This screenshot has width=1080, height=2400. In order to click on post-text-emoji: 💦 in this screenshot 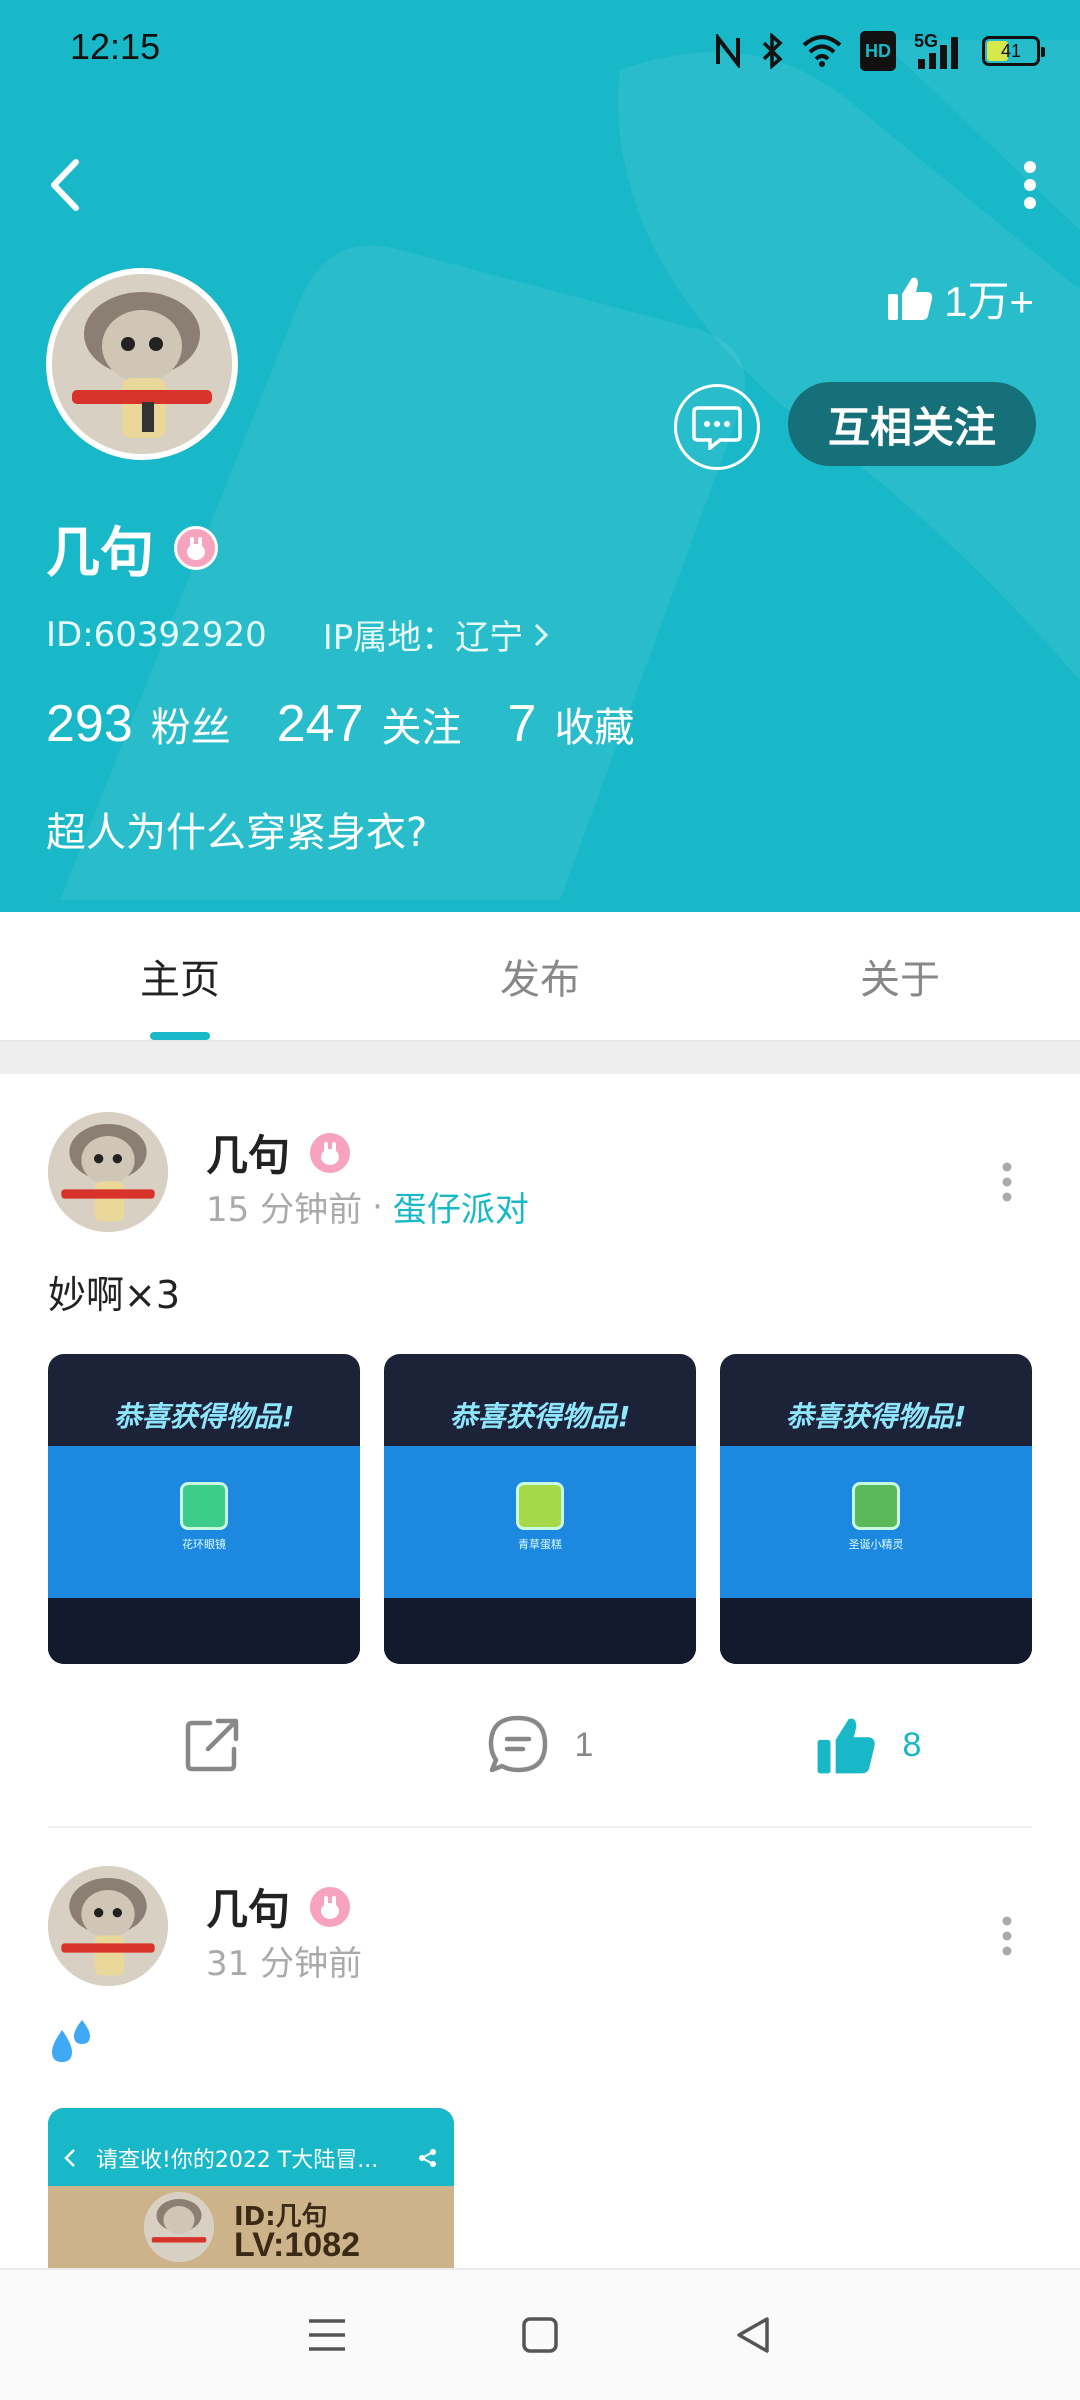, I will do `click(72, 2045)`.